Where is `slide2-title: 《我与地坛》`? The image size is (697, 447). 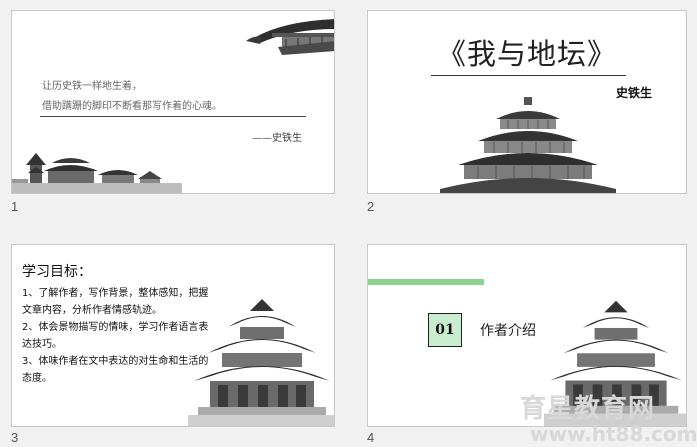
slide2-title: 《我与地坛》 is located at coordinates (526, 54).